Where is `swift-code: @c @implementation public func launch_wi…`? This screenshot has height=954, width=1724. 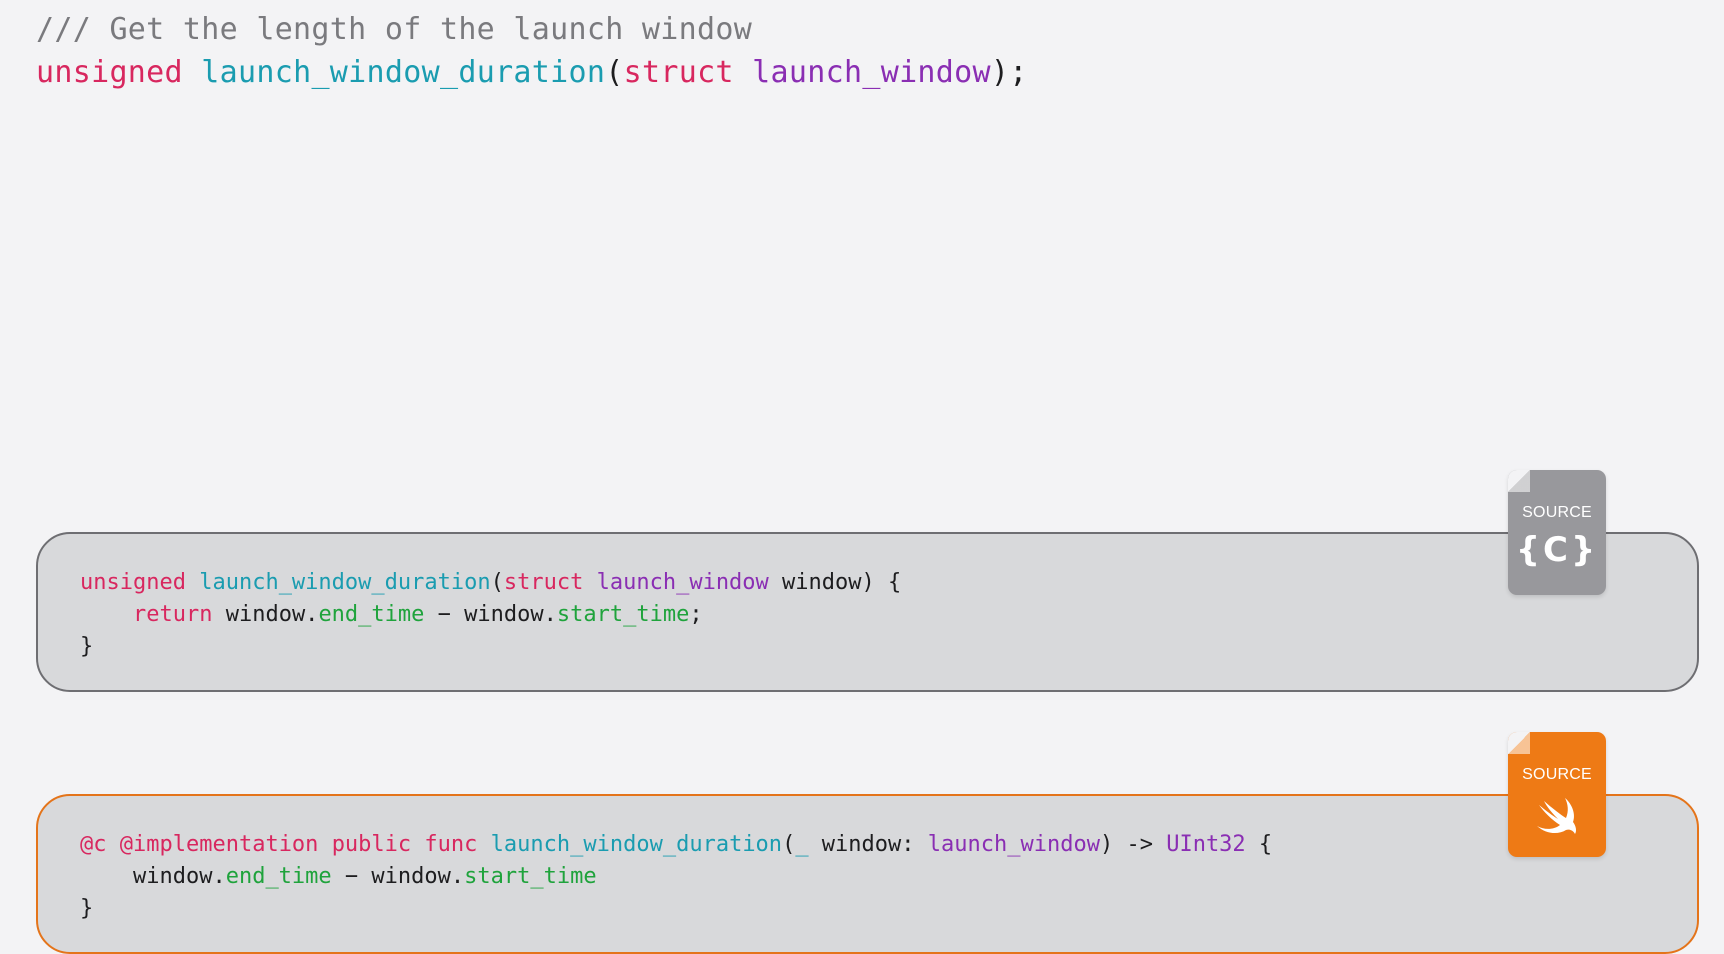 swift-code: @c @implementation public func launch_wi… is located at coordinates (676, 877).